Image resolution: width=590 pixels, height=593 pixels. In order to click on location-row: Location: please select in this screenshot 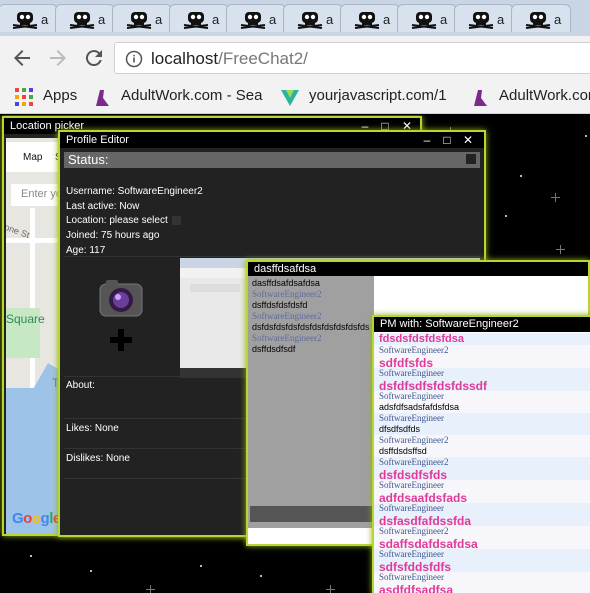, I will do `click(123, 220)`.